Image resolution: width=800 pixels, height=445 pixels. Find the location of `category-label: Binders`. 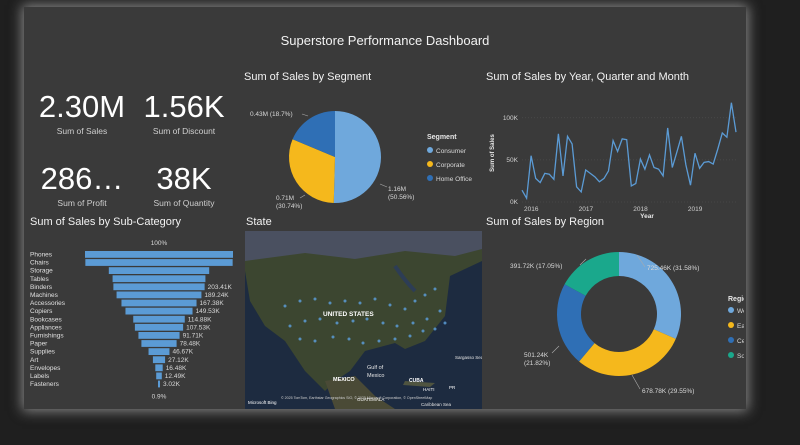

category-label: Binders is located at coordinates (41, 287).